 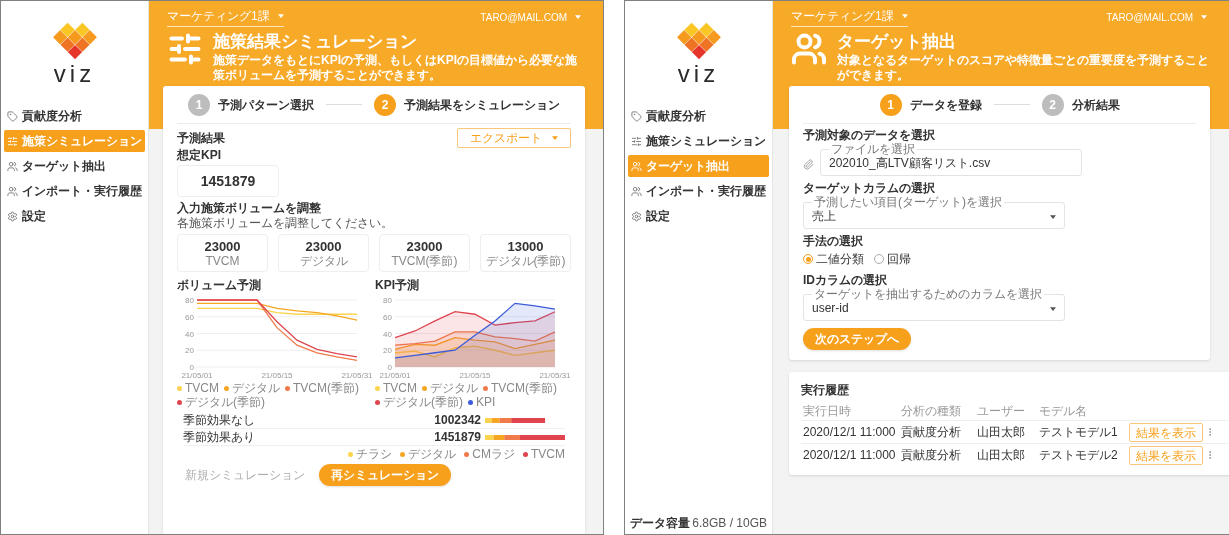 What do you see at coordinates (897, 42) in the screenshot?
I see `page-title: ターゲット抽出` at bounding box center [897, 42].